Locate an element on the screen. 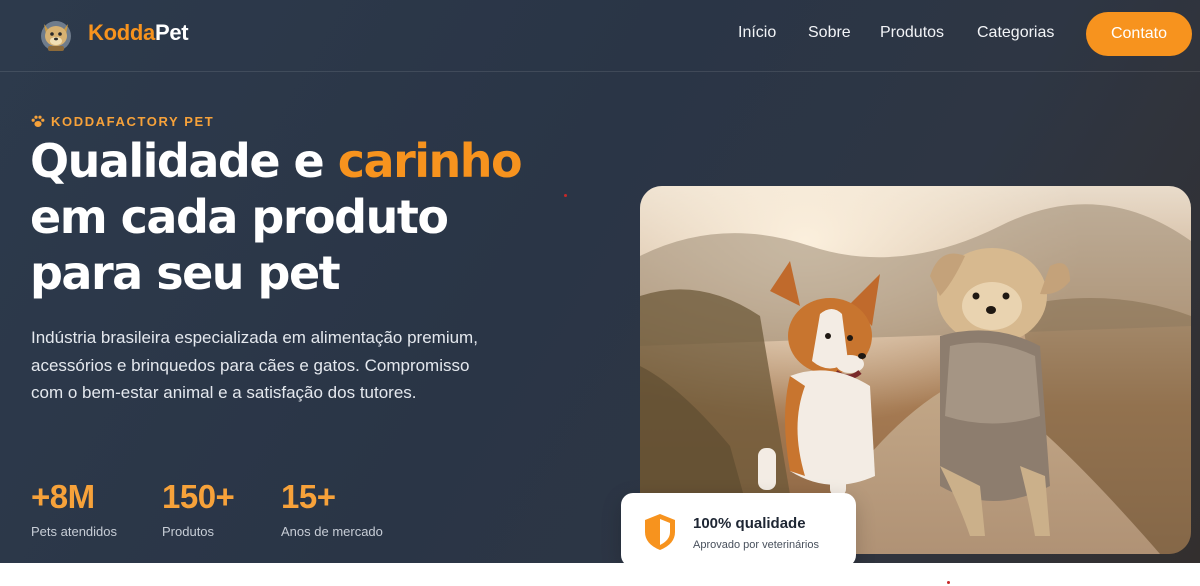 This screenshot has height=586, width=1200. nav-link-categorias: Categorias is located at coordinates (1015, 33).